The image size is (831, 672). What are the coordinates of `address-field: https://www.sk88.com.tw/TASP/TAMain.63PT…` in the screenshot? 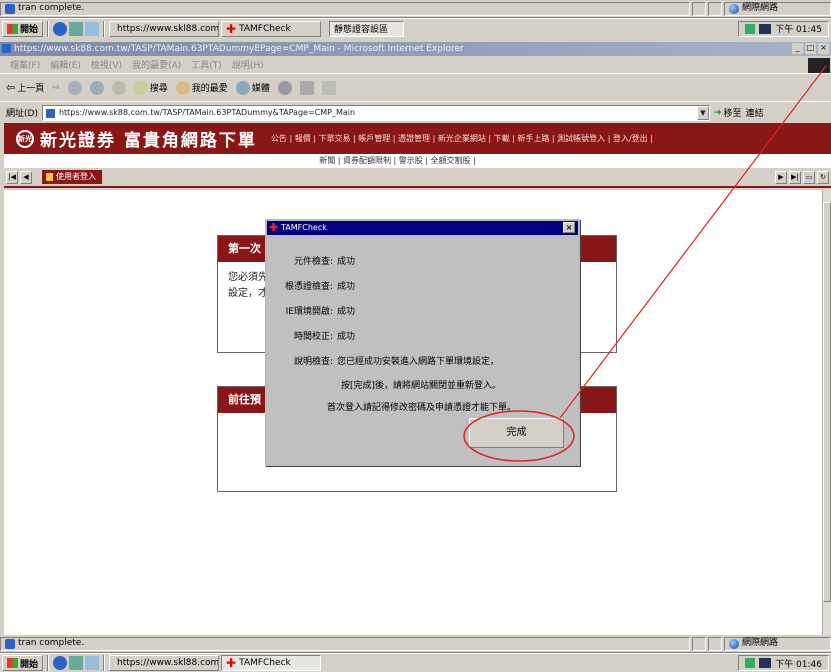 It's located at (375, 112).